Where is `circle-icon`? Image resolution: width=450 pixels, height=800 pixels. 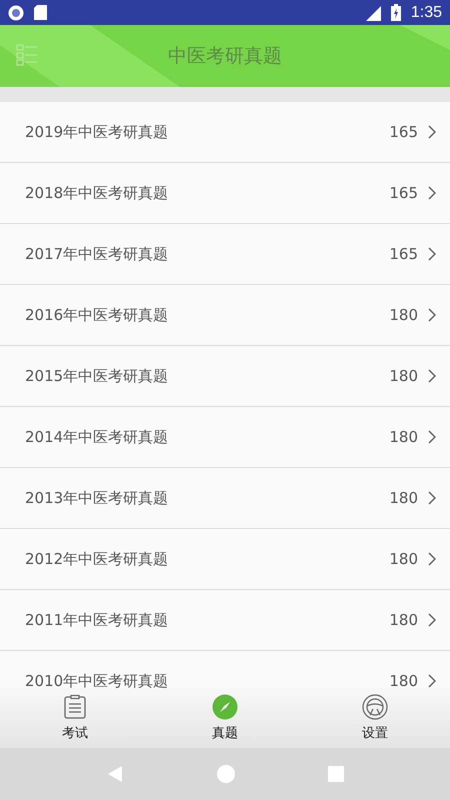 circle-icon is located at coordinates (16, 12).